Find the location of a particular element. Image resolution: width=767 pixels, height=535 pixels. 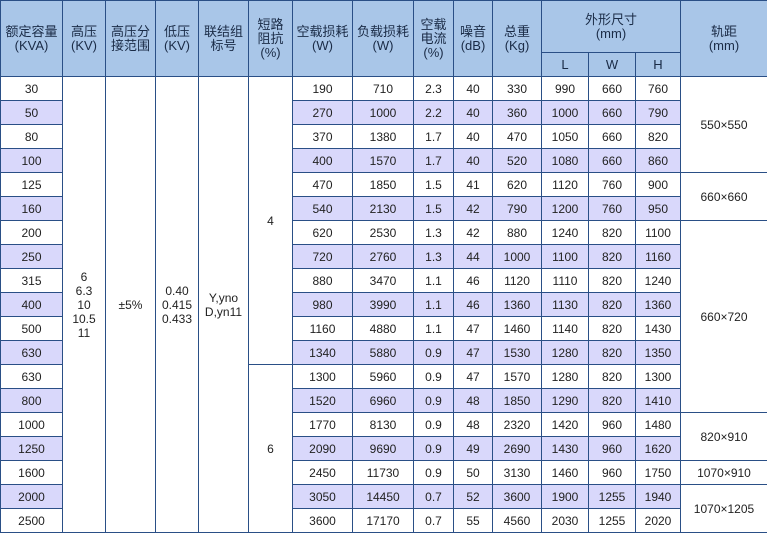

cell-hv-values: 6 6.3 10 10.5 11 is located at coordinates (84, 304).